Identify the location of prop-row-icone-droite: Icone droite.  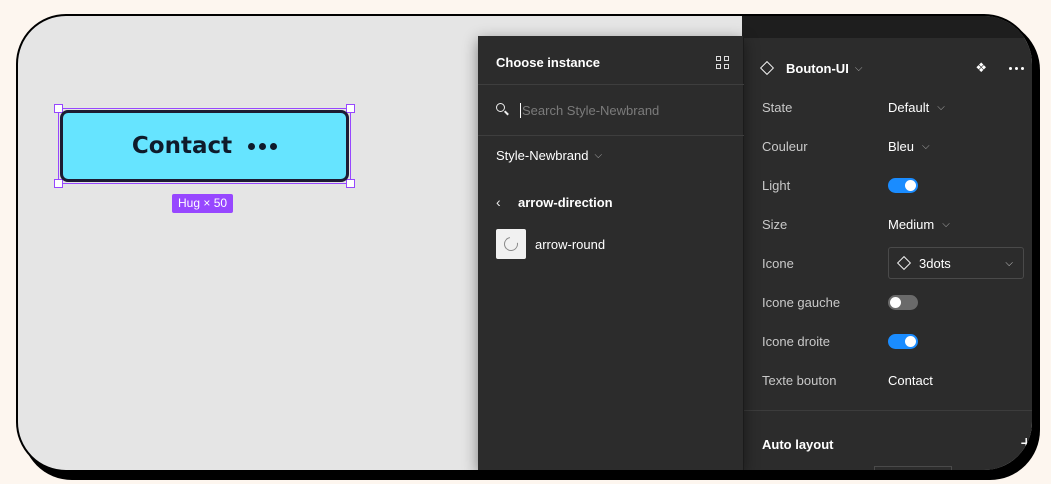
(897, 341).